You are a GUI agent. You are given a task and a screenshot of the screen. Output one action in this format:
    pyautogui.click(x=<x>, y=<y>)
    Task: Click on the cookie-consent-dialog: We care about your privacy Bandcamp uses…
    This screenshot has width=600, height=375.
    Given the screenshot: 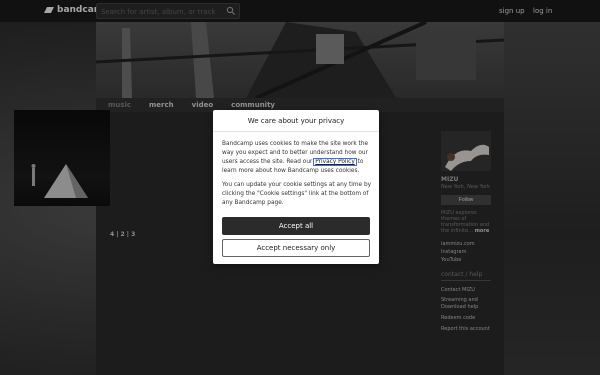 What is the action you would take?
    pyautogui.click(x=296, y=187)
    